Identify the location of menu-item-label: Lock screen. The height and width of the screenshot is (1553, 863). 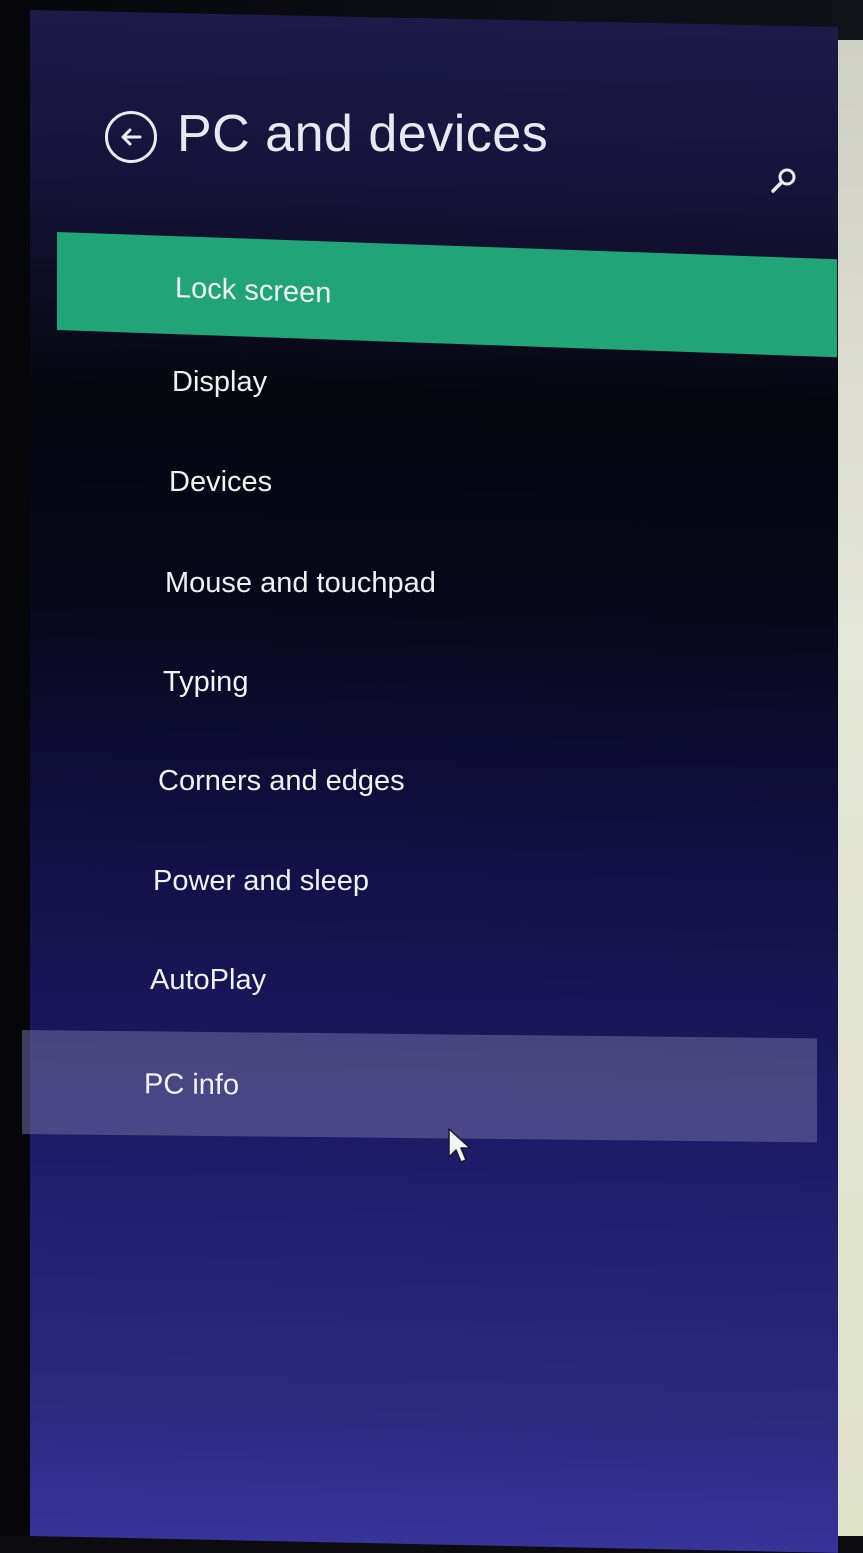
(253, 291).